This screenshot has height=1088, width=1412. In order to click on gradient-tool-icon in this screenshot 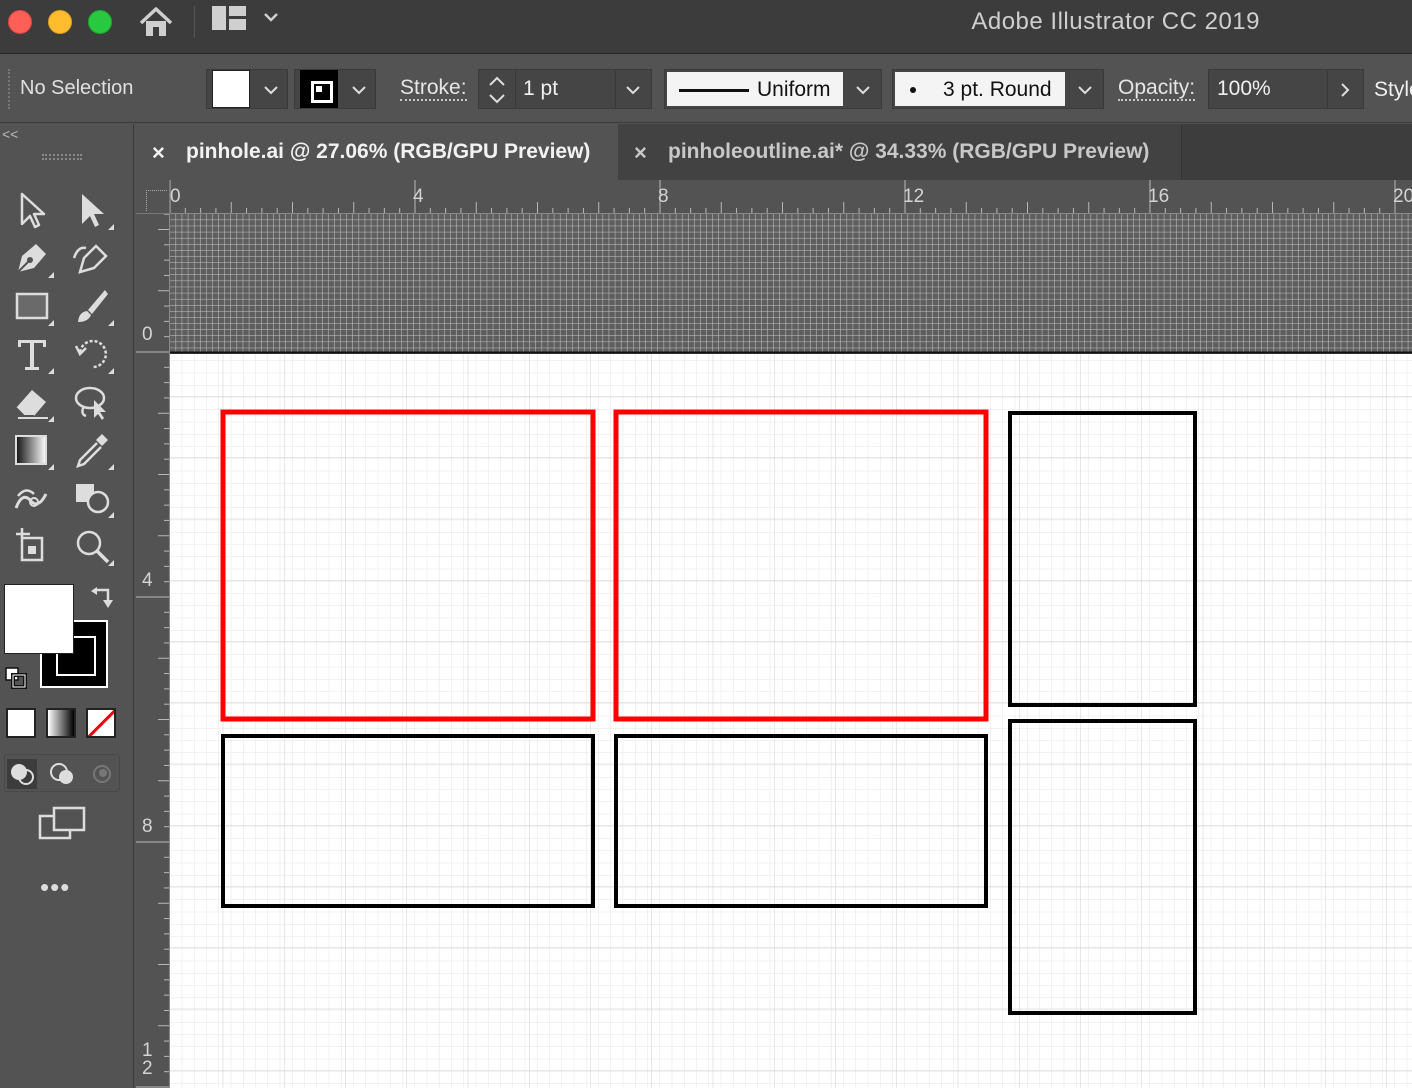, I will do `click(36, 452)`.